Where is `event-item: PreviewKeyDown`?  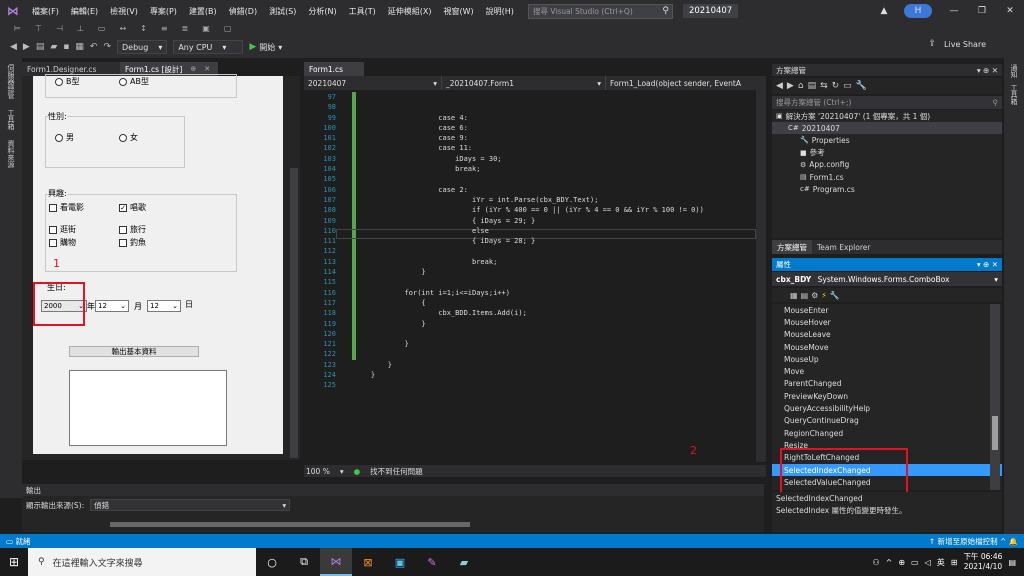
event-item: PreviewKeyDown is located at coordinates (887, 396).